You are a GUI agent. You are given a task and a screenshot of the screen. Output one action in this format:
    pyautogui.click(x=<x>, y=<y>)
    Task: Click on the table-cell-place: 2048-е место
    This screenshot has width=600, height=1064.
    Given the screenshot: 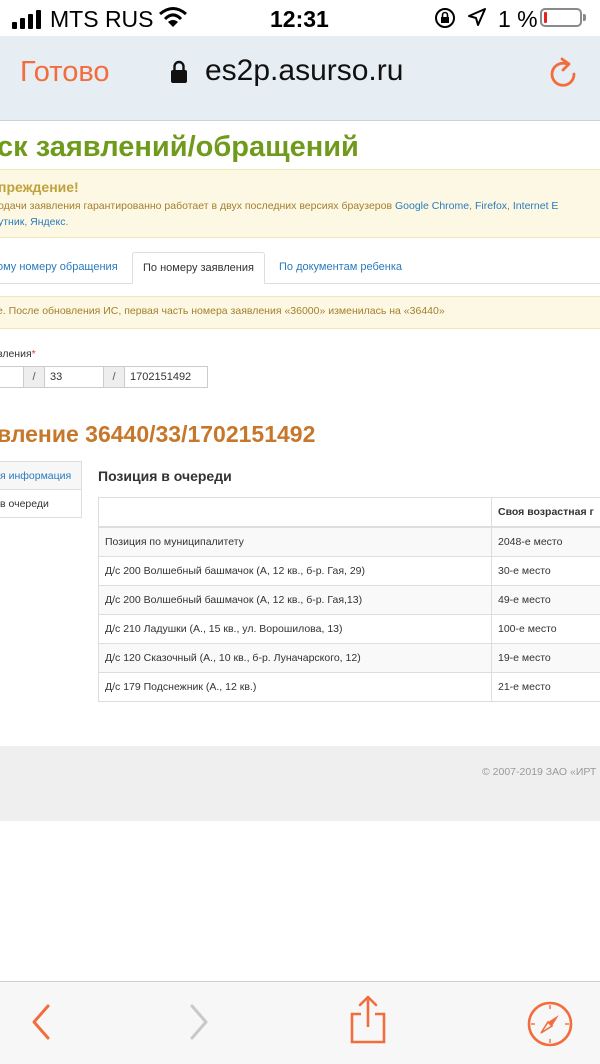 What is the action you would take?
    pyautogui.click(x=546, y=542)
    